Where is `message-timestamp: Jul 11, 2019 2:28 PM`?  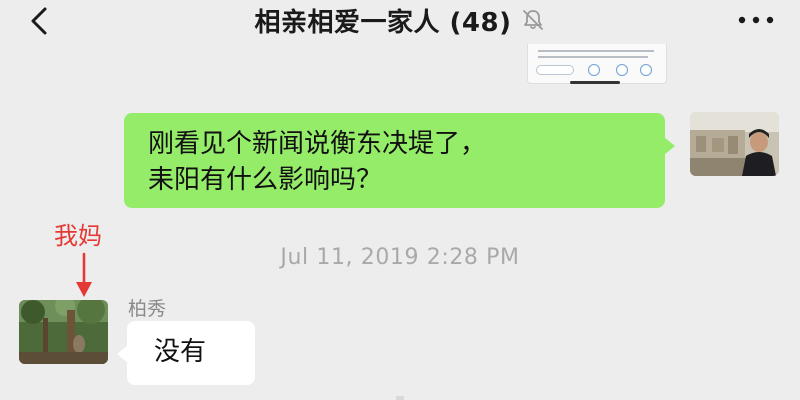
message-timestamp: Jul 11, 2019 2:28 PM is located at coordinates (400, 257).